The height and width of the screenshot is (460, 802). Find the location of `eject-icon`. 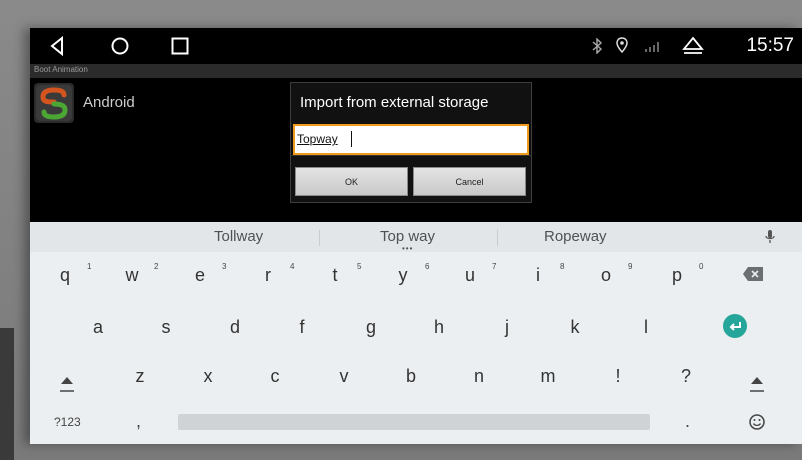

eject-icon is located at coordinates (693, 45).